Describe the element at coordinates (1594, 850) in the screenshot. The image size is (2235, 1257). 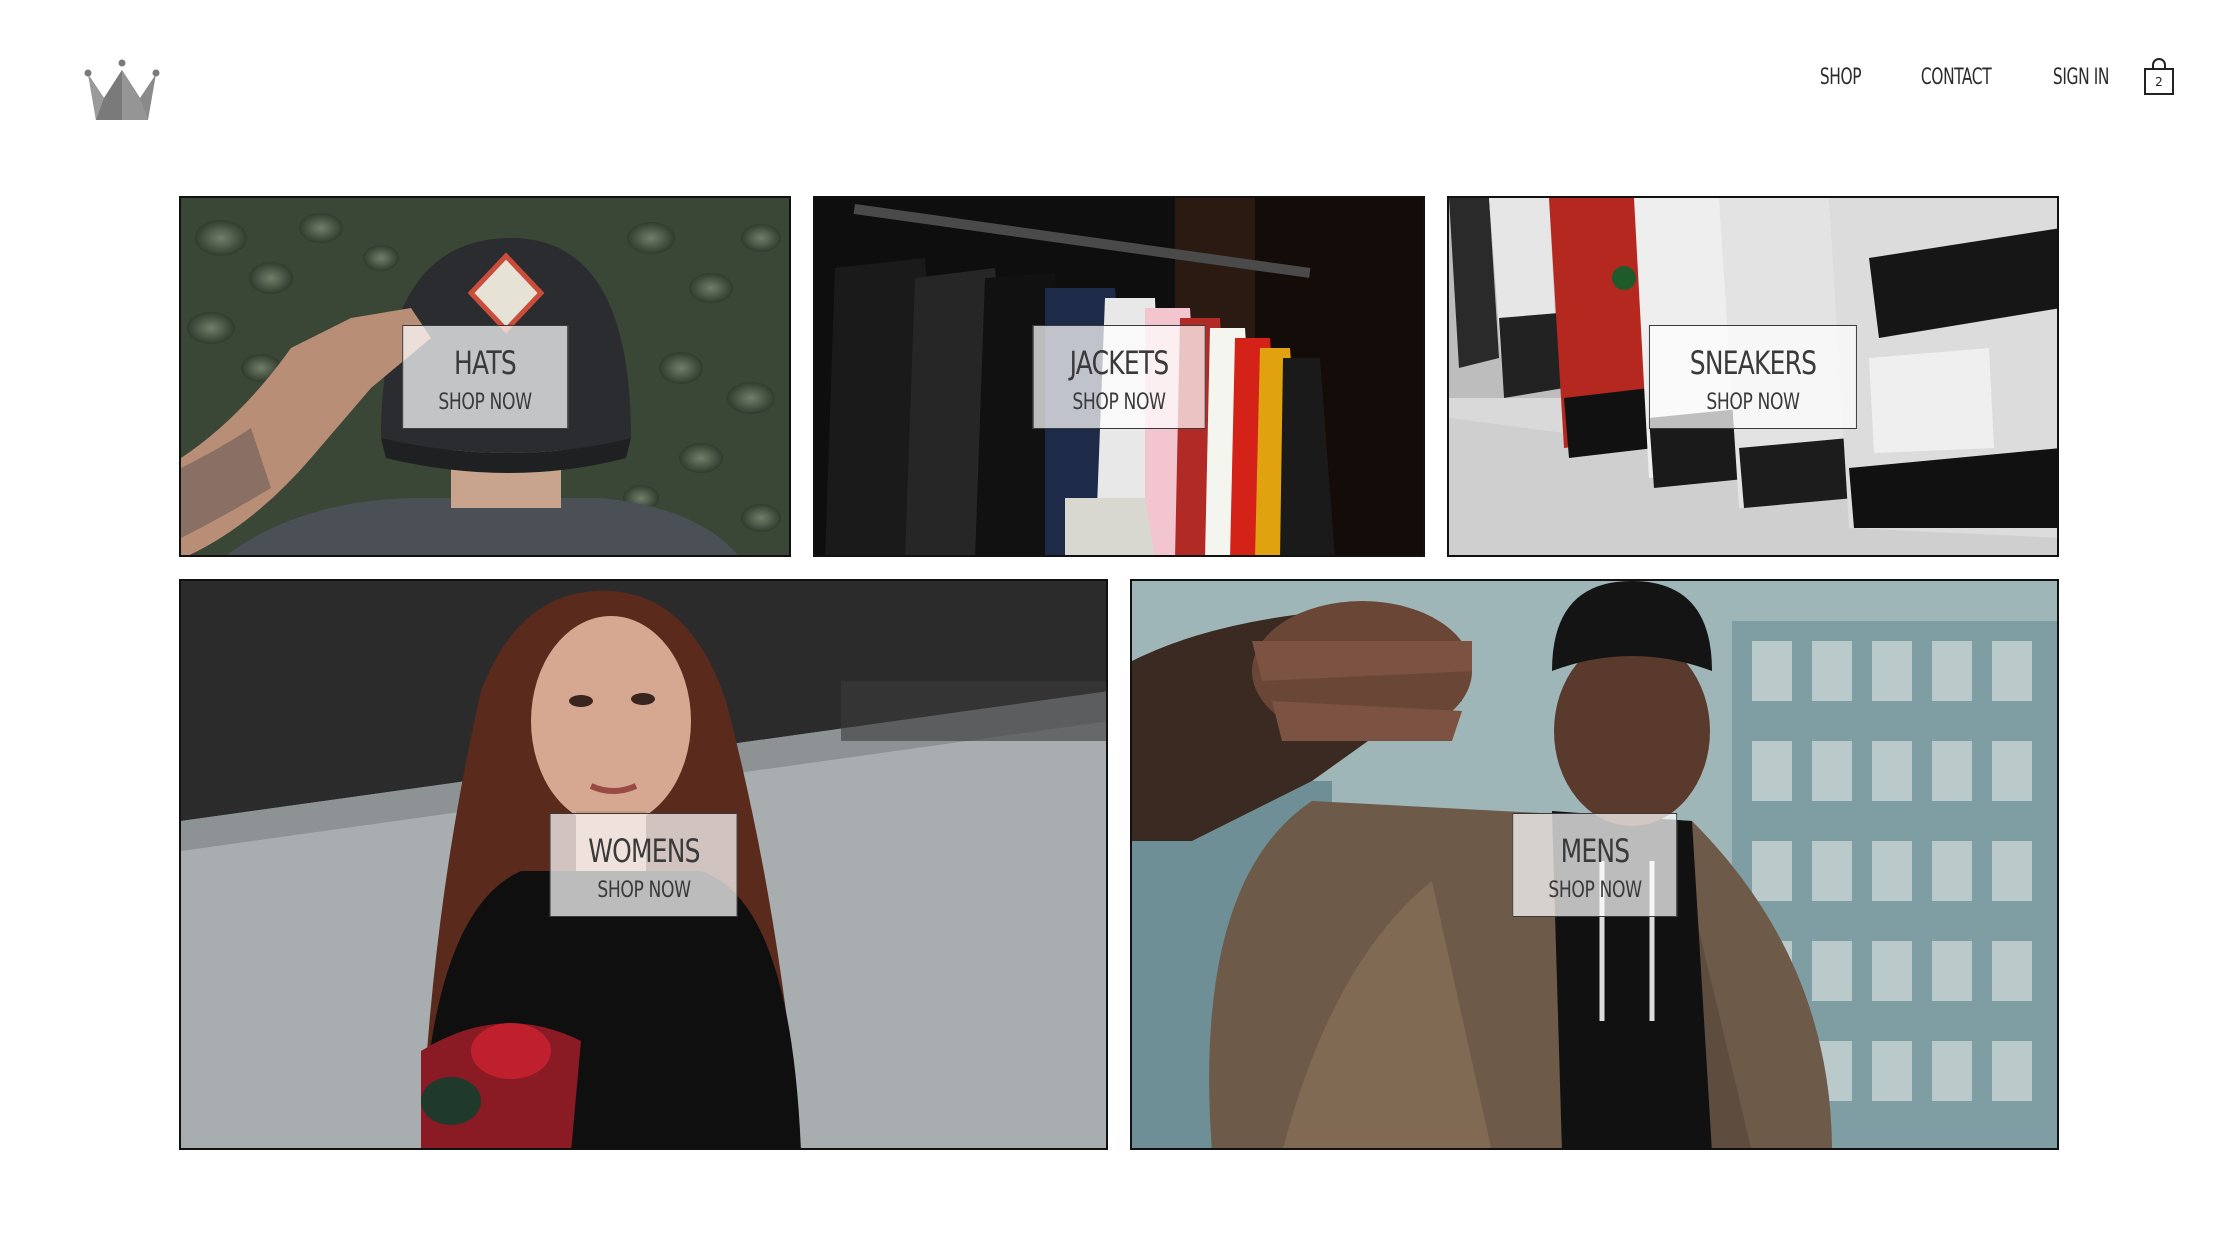
I see `category-title: MENS` at that location.